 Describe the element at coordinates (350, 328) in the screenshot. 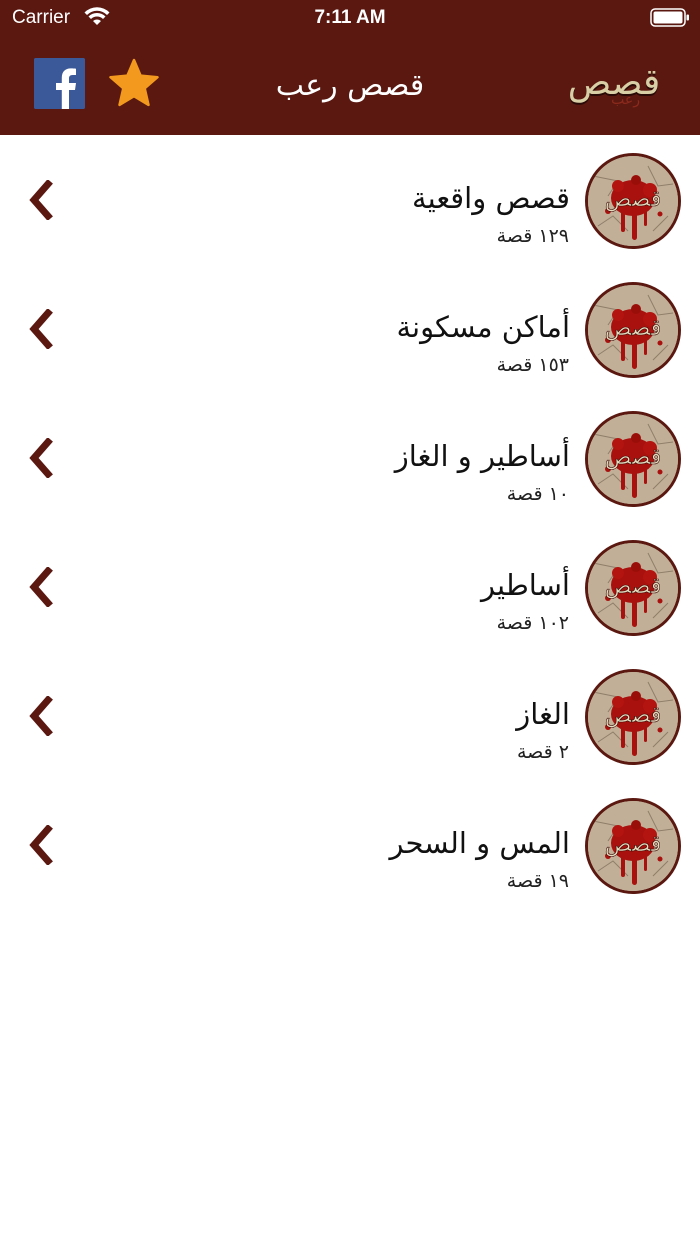

I see `category-row-2: أماكن مسكونة ١٥٣ قصة قصص` at that location.